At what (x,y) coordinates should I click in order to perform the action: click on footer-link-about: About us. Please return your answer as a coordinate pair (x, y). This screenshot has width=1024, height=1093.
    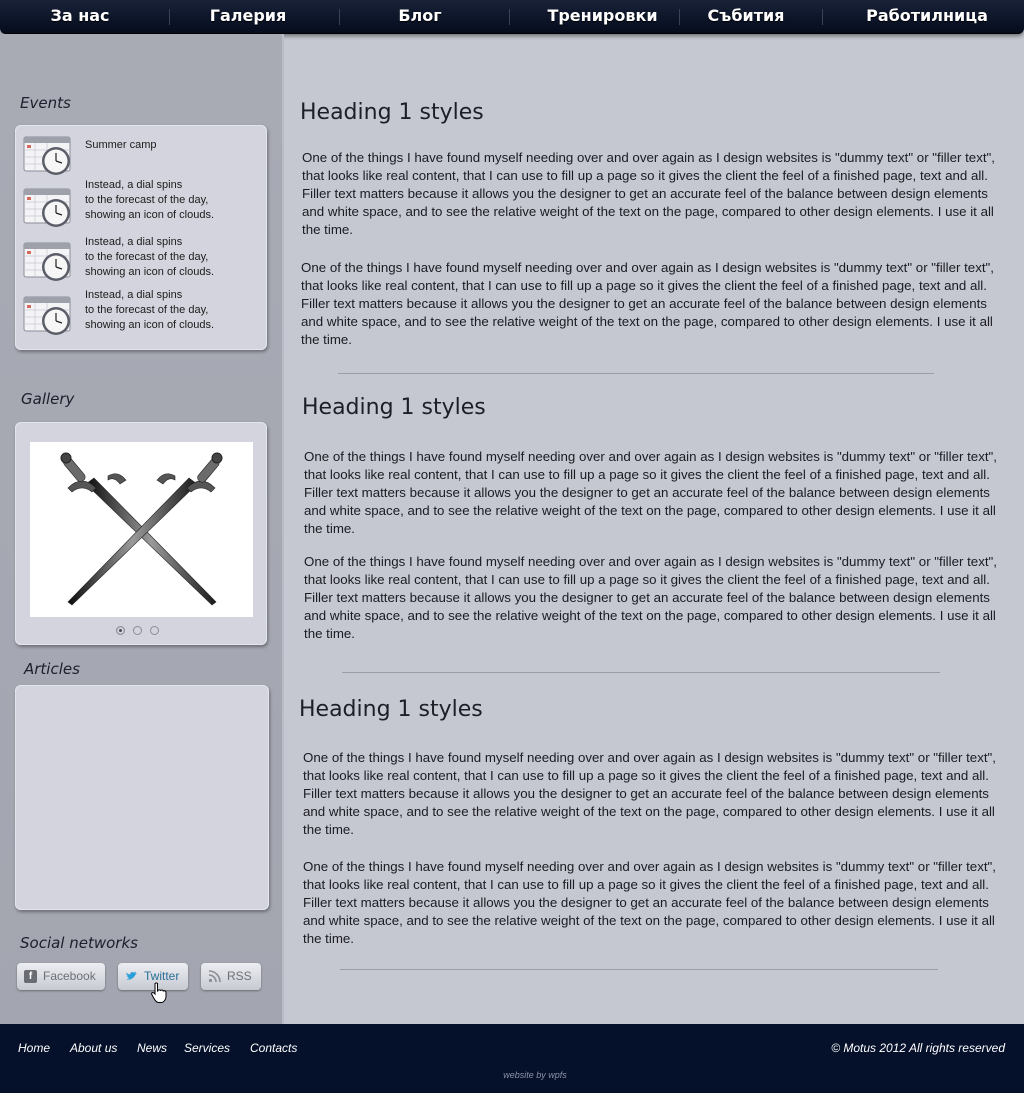
    Looking at the image, I should click on (93, 1048).